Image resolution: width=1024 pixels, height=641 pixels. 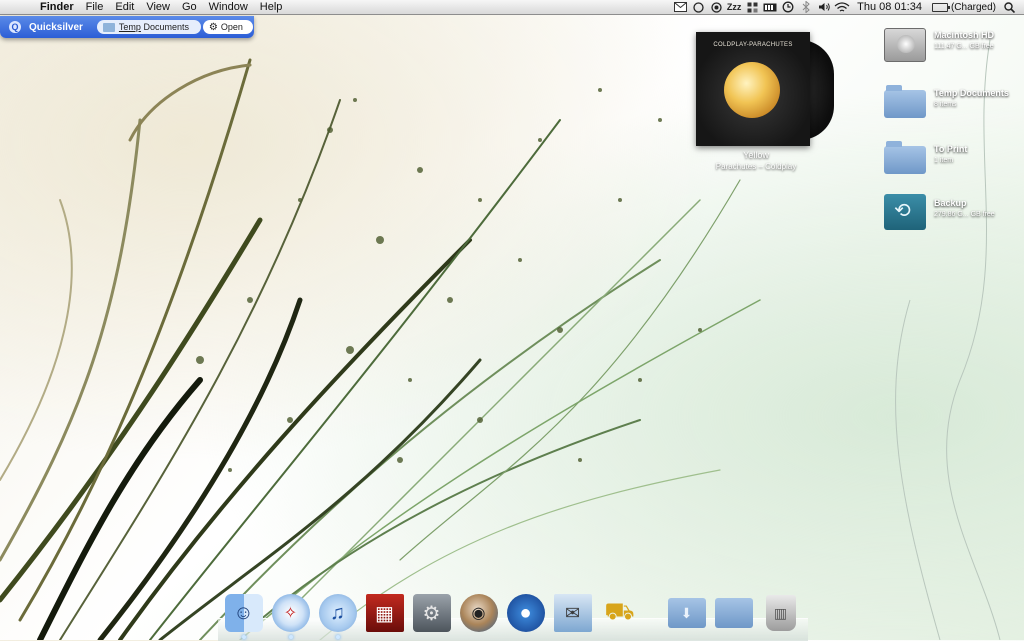 I want to click on mail-icon, so click(x=680, y=7).